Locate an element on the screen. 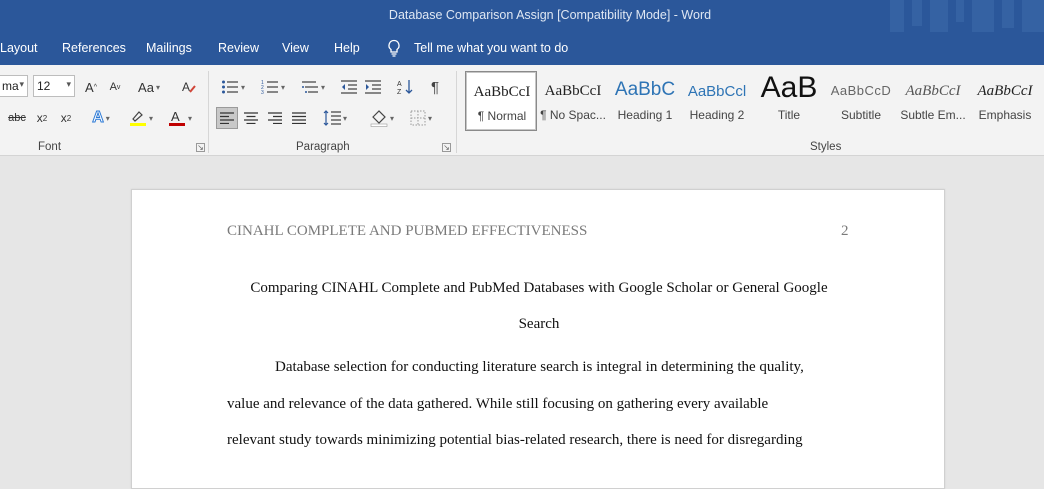  highlighter-icon is located at coordinates (137, 118).